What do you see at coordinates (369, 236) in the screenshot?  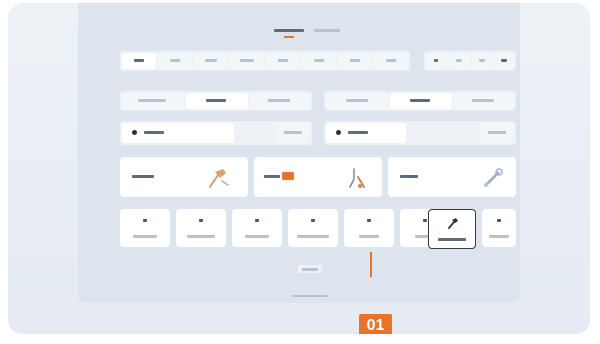 I see `tool-tile-5-label` at bounding box center [369, 236].